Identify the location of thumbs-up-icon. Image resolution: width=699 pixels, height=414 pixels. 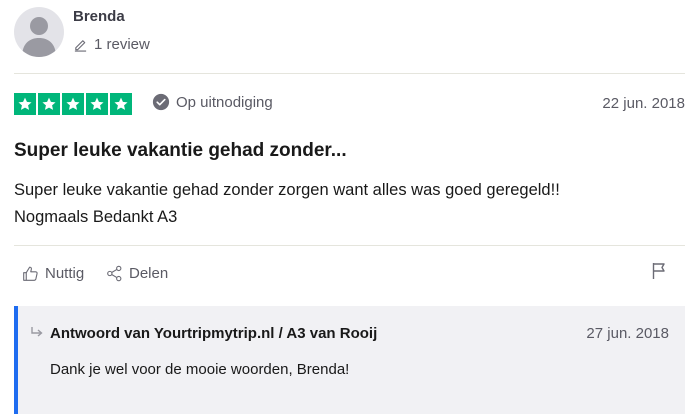
(30, 273).